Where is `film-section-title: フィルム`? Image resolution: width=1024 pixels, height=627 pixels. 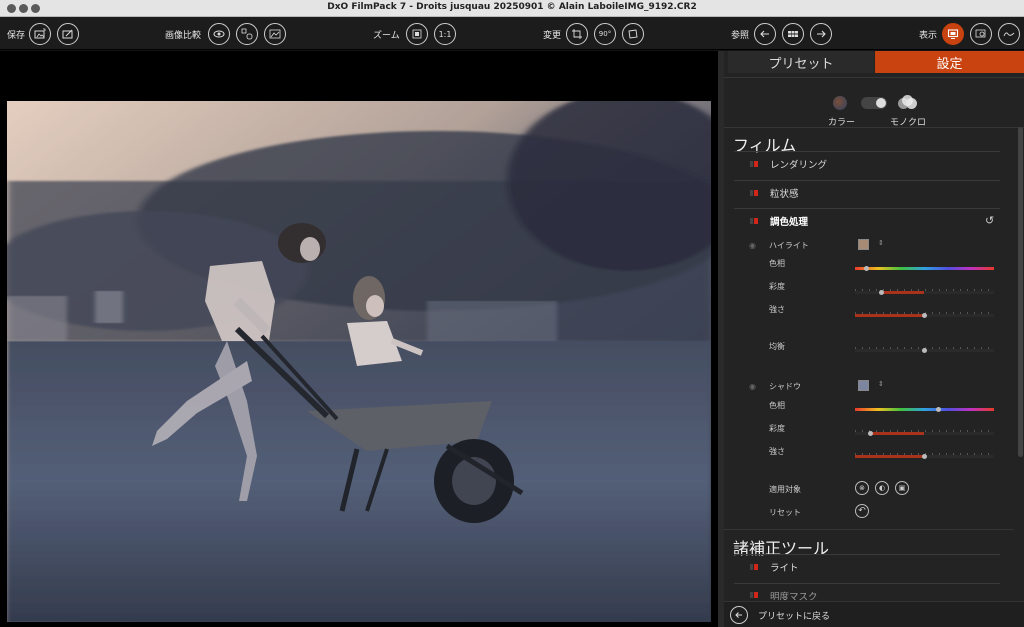
film-section-title: フィルム is located at coordinates (765, 145).